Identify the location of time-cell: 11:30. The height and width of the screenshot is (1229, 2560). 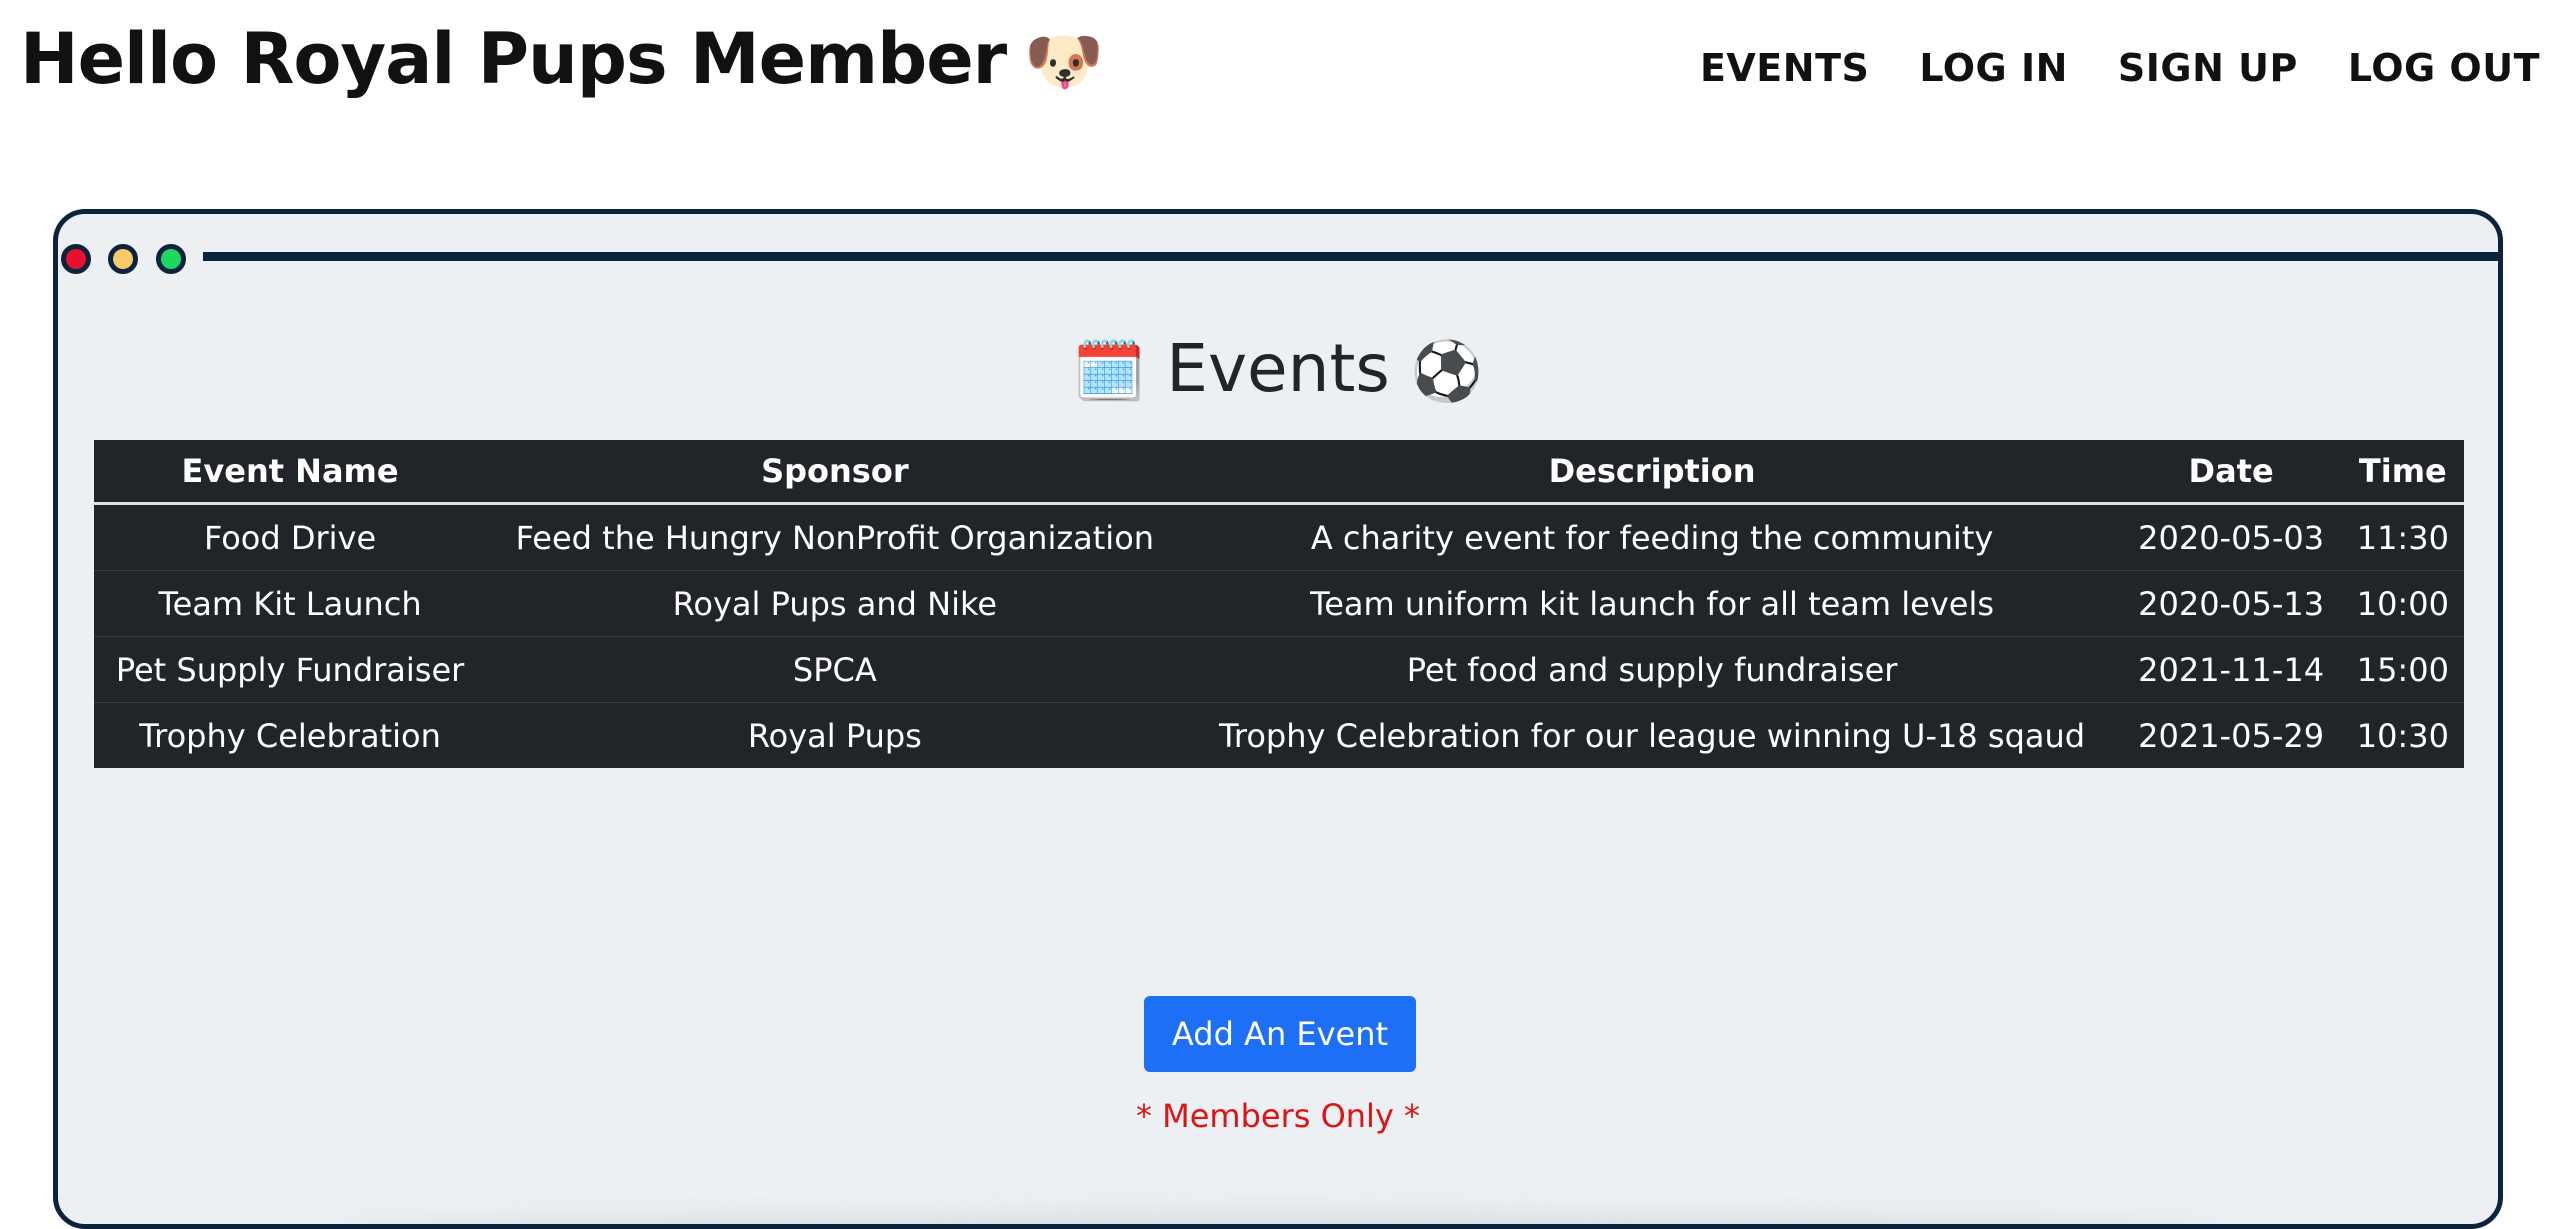
(2402, 537).